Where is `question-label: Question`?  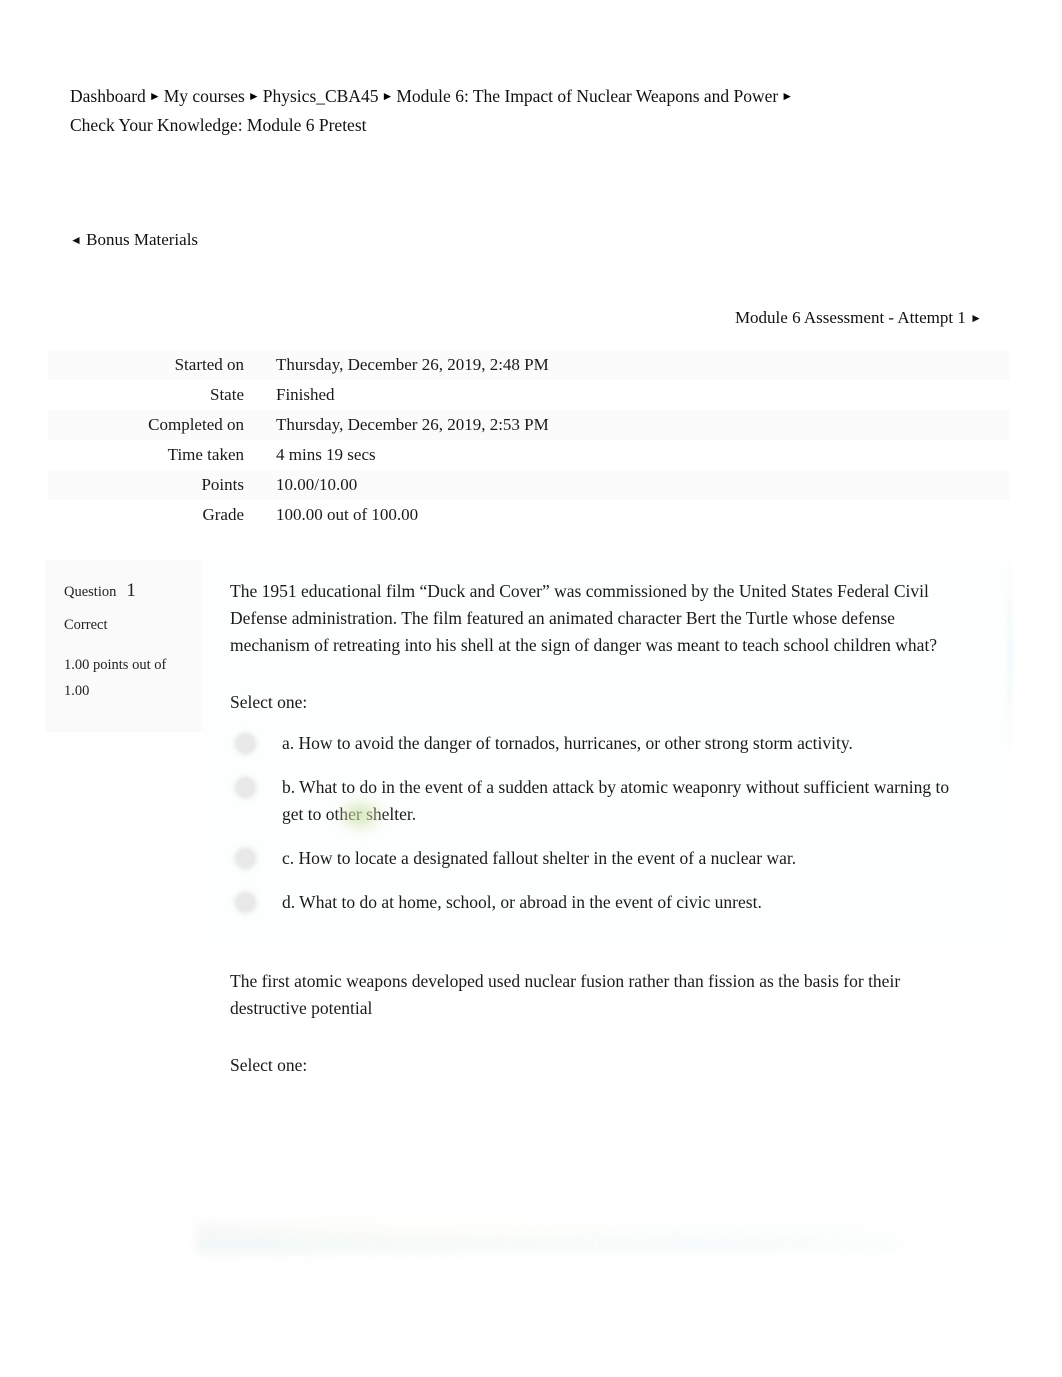 question-label: Question is located at coordinates (90, 592).